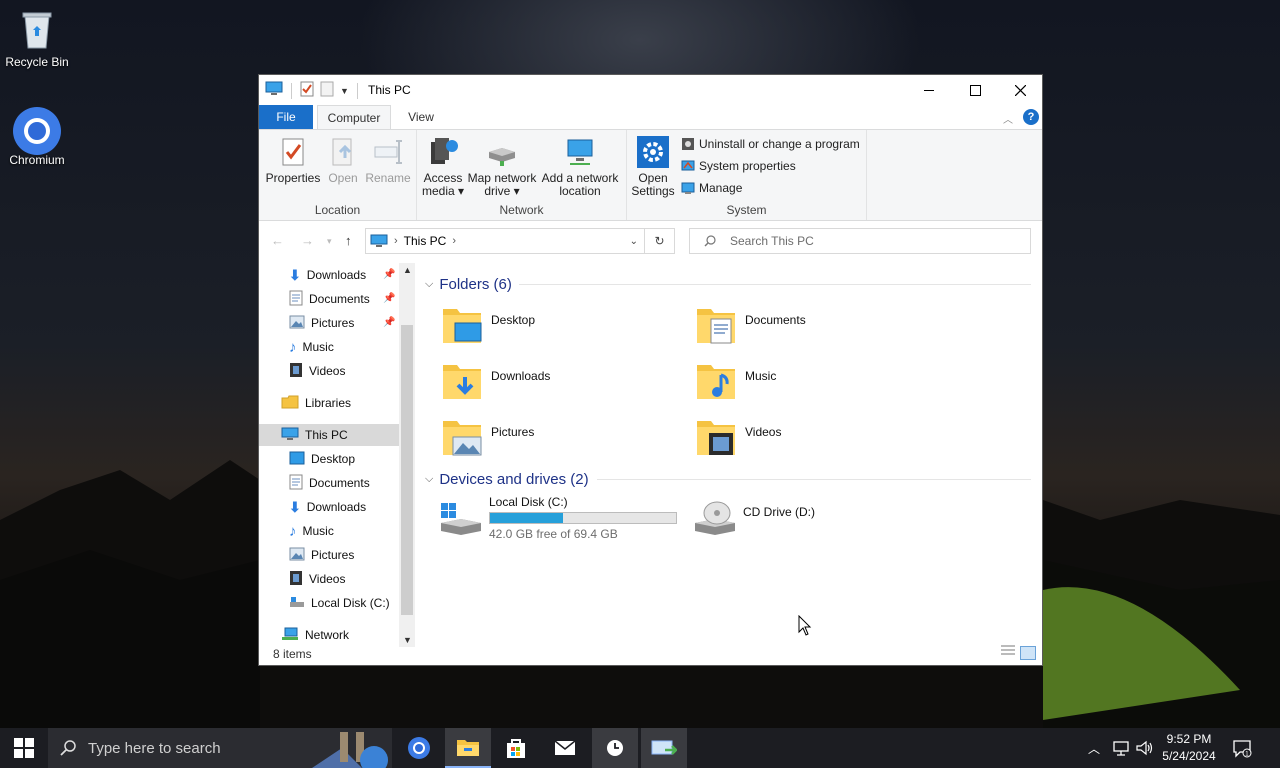 Image resolution: width=1280 pixels, height=768 pixels. I want to click on desktop-icon-label: Chromium, so click(37, 160).